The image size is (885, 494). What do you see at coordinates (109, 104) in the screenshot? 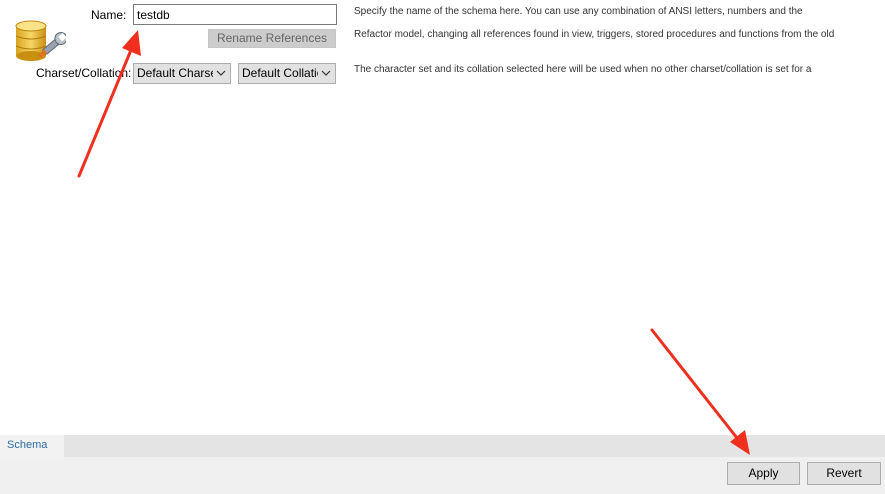
I see `annotation-arrow-to-name` at bounding box center [109, 104].